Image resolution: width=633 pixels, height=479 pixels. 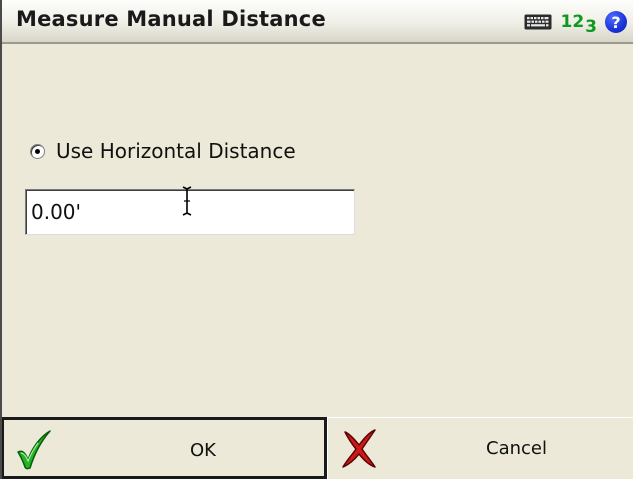 What do you see at coordinates (591, 26) in the screenshot?
I see `numeric-indicator-subscript: 3` at bounding box center [591, 26].